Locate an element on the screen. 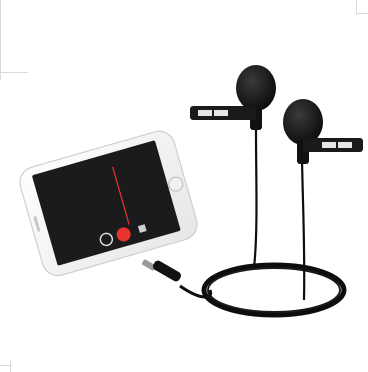 The width and height of the screenshot is (368, 372). cable-coil is located at coordinates (274, 290).